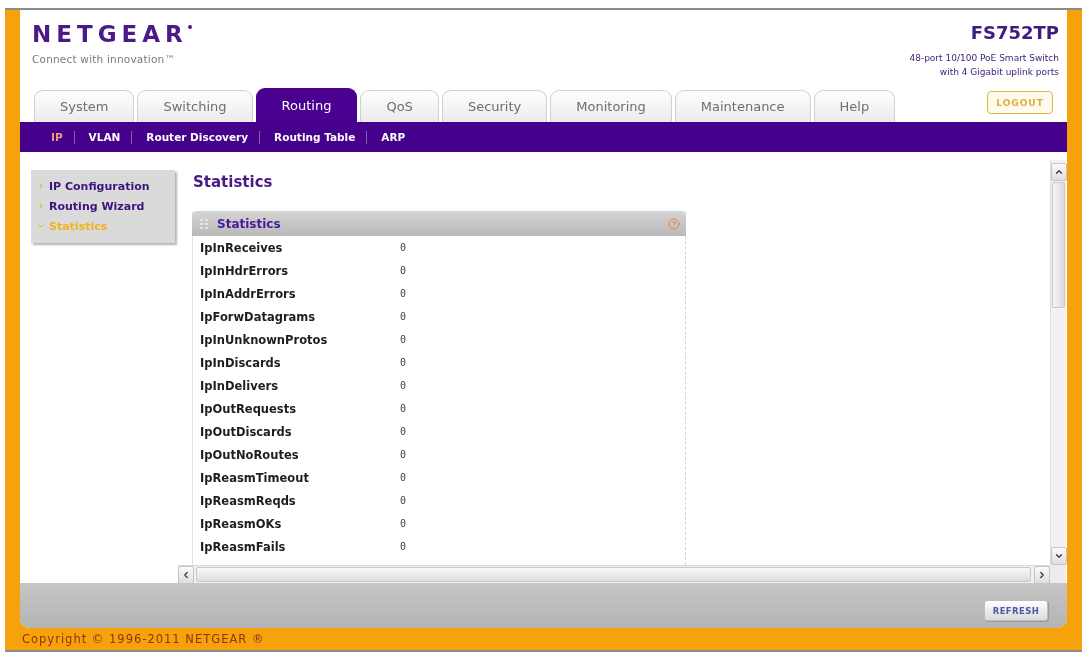 Image resolution: width=1084 pixels, height=657 pixels. I want to click on brand-logo: NETGEAR, so click(110, 34).